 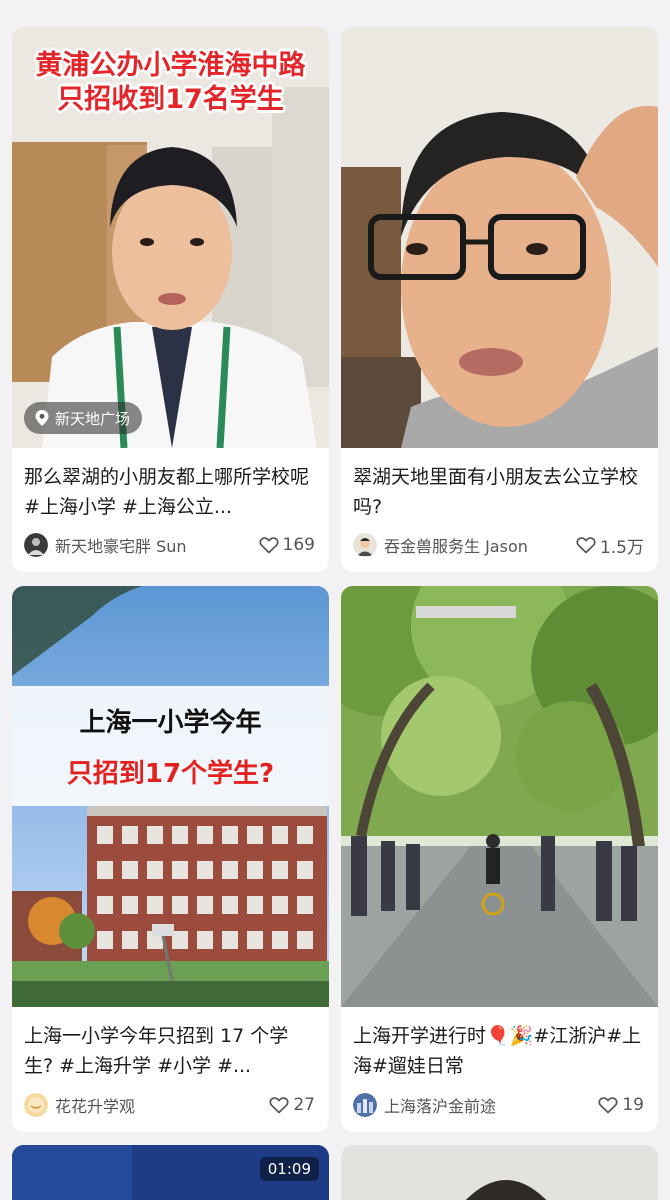 I want to click on like-button: 19, so click(x=621, y=1105).